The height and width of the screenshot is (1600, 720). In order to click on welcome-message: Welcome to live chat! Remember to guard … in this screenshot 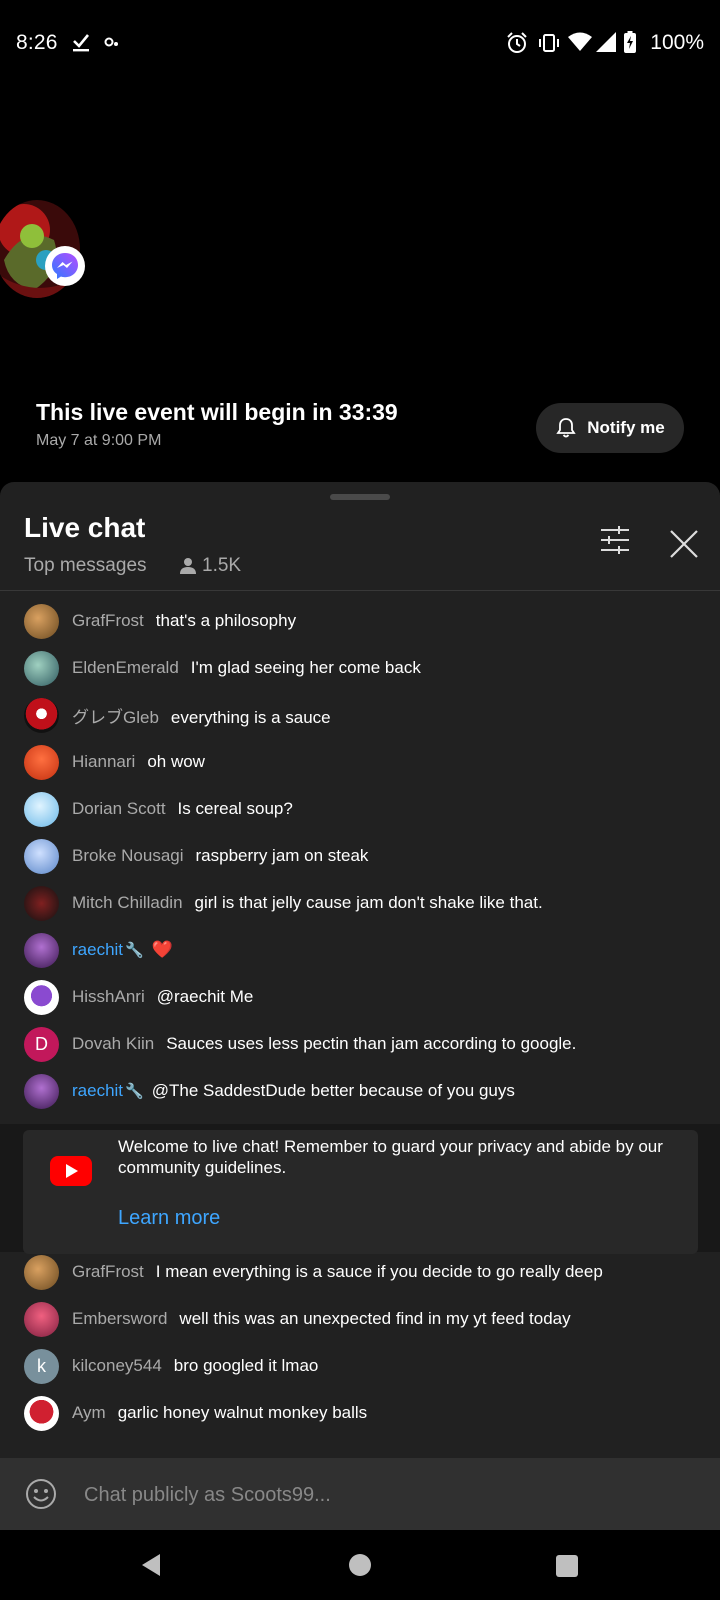, I will do `click(390, 1157)`.